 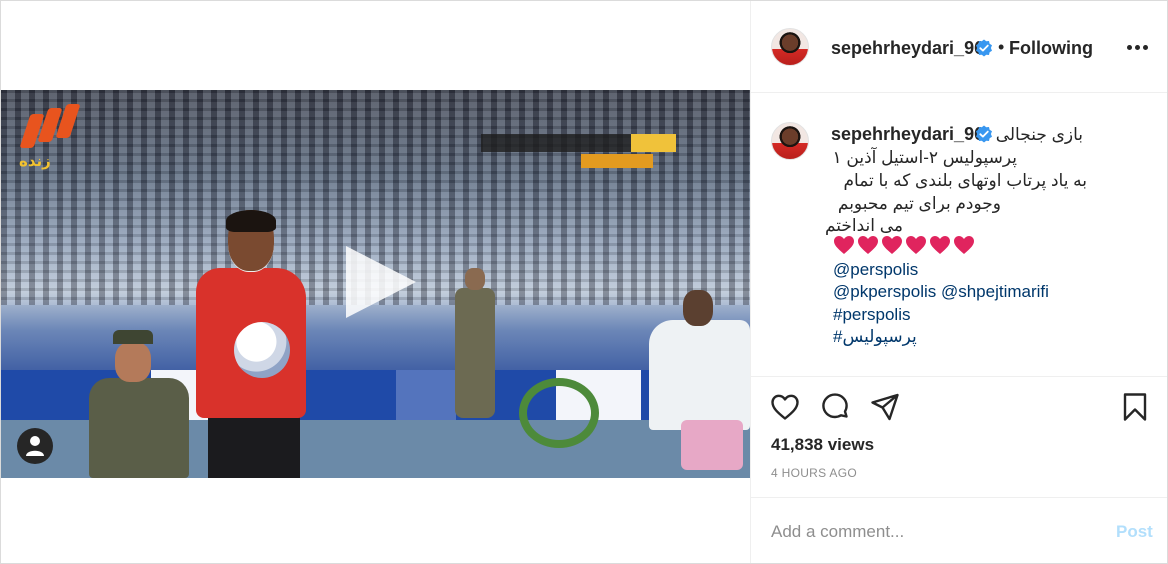 I want to click on view-count: 41,838 views, so click(x=822, y=445).